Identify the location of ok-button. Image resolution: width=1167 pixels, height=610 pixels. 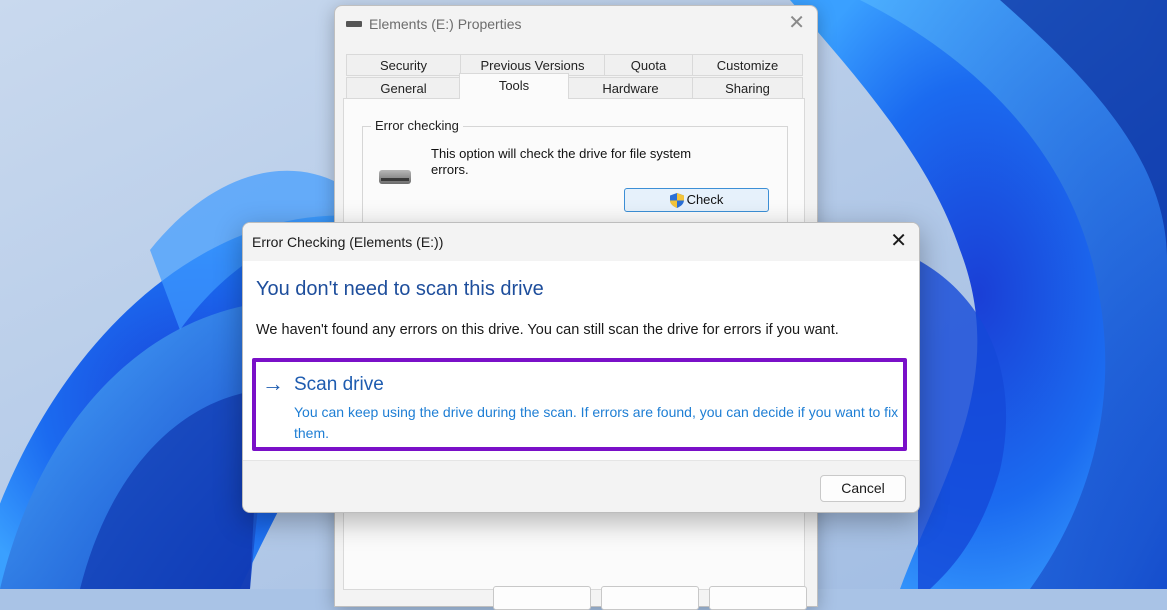
(542, 598).